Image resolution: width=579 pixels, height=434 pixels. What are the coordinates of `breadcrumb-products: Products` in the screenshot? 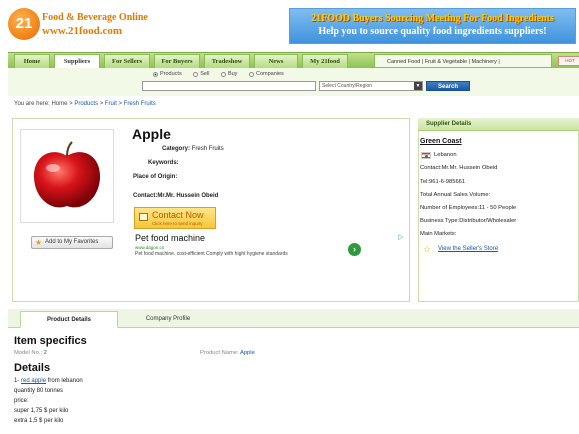 It's located at (86, 104).